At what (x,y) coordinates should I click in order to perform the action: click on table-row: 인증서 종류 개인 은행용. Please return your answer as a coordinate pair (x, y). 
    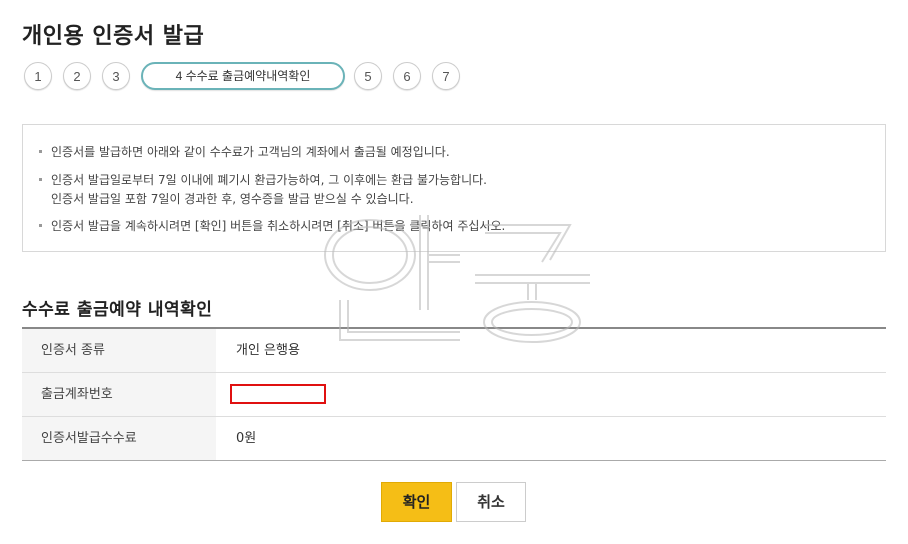
    Looking at the image, I should click on (454, 351).